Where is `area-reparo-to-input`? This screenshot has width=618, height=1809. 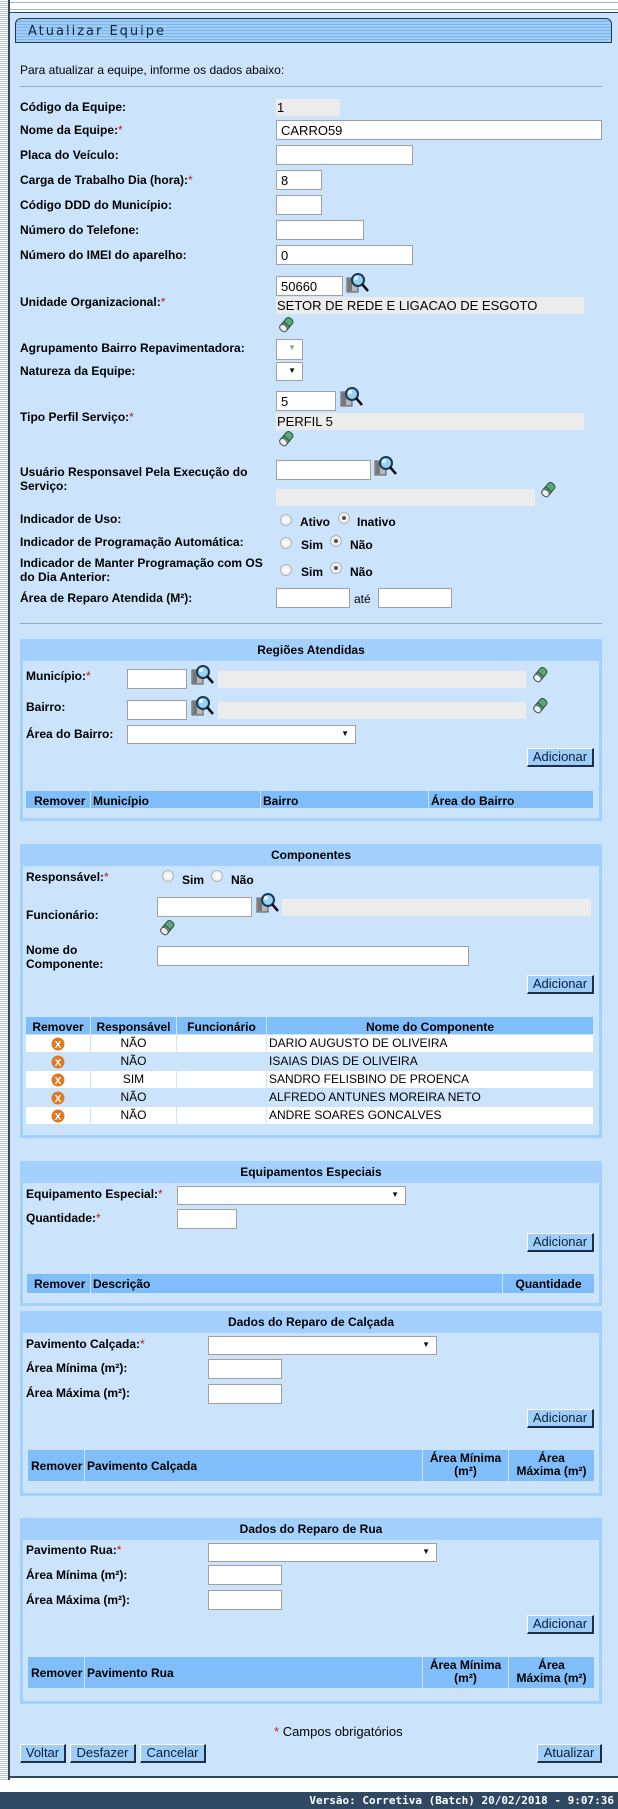
area-reparo-to-input is located at coordinates (415, 598).